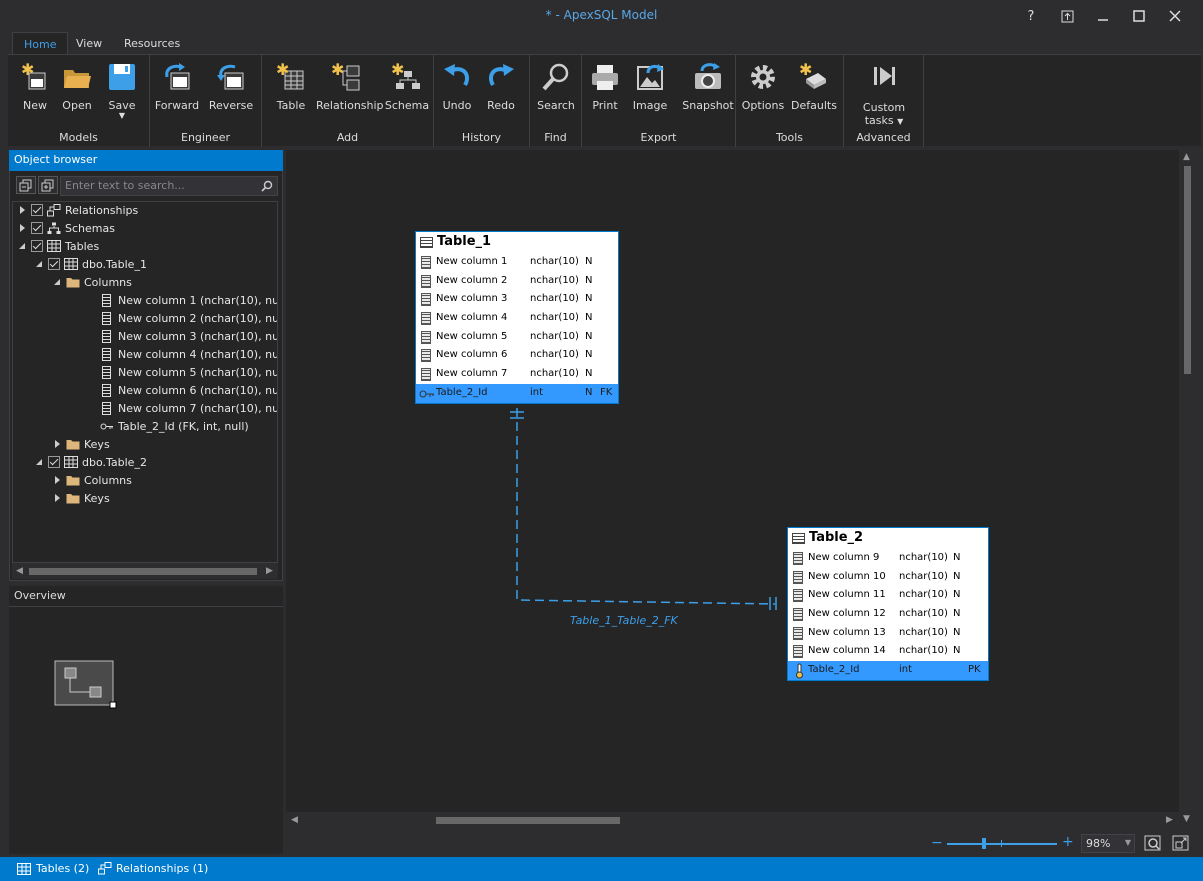 This screenshot has width=1203, height=881. Describe the element at coordinates (1108, 843) in the screenshot. I see `zoom-level-select: 98% ▼` at that location.